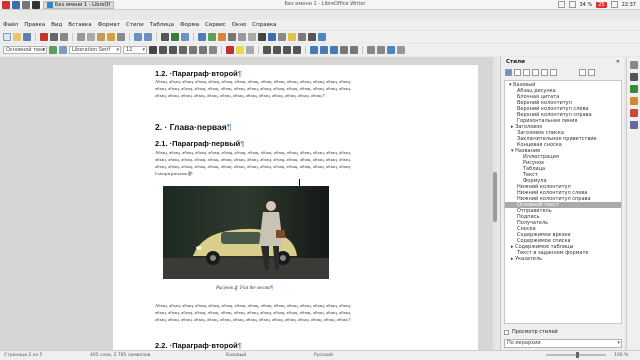  What do you see at coordinates (297, 50) in the screenshot?
I see `align-justify-icon` at bounding box center [297, 50].